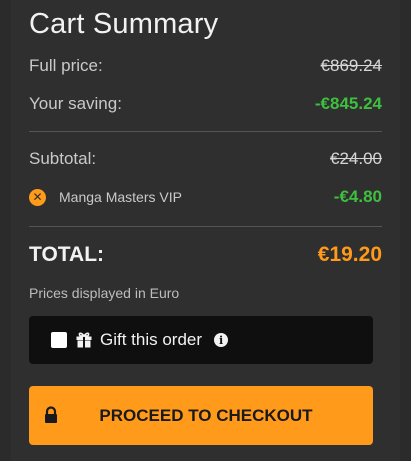  What do you see at coordinates (63, 158) in the screenshot?
I see `subtotal-label: Subtotal:` at bounding box center [63, 158].